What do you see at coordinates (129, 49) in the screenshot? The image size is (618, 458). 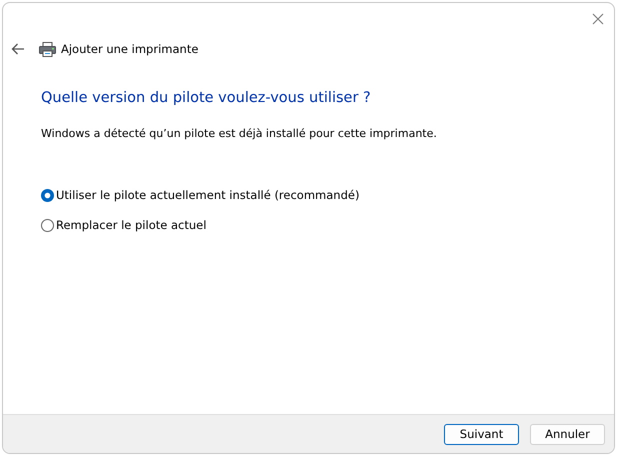 I see `window-title: Ajouter une imprimante` at bounding box center [129, 49].